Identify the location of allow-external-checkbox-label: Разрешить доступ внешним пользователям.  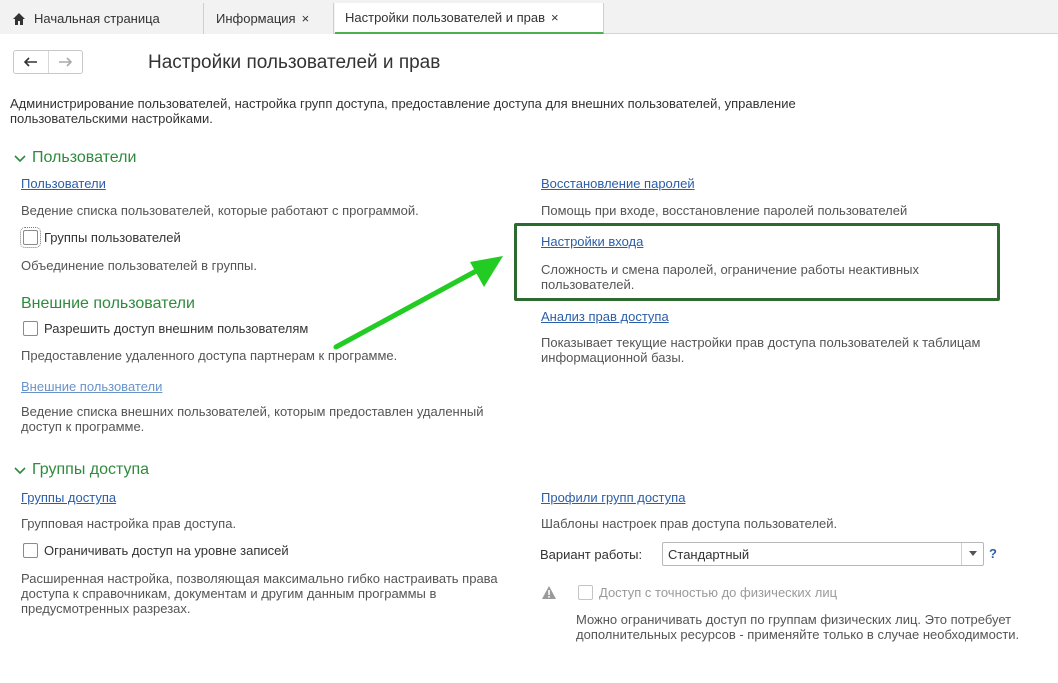
(176, 328).